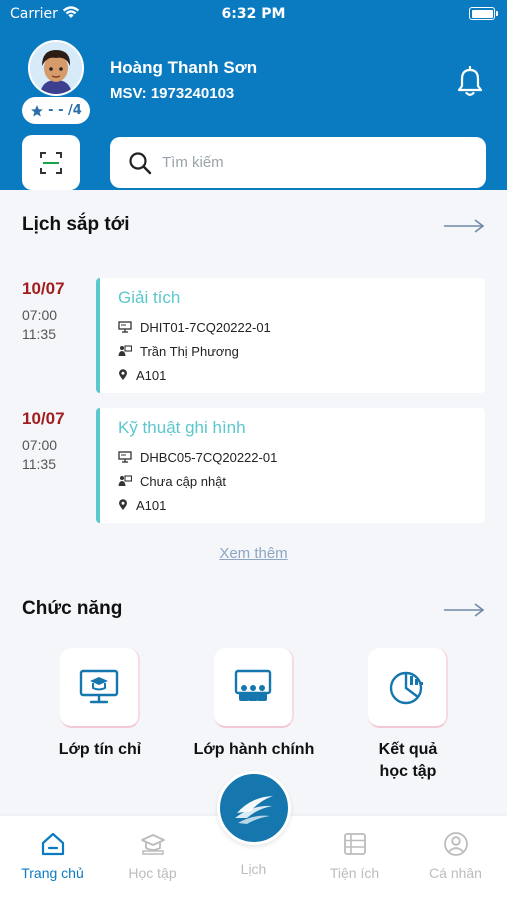  Describe the element at coordinates (483, 13) in the screenshot. I see `battery-icon` at that location.